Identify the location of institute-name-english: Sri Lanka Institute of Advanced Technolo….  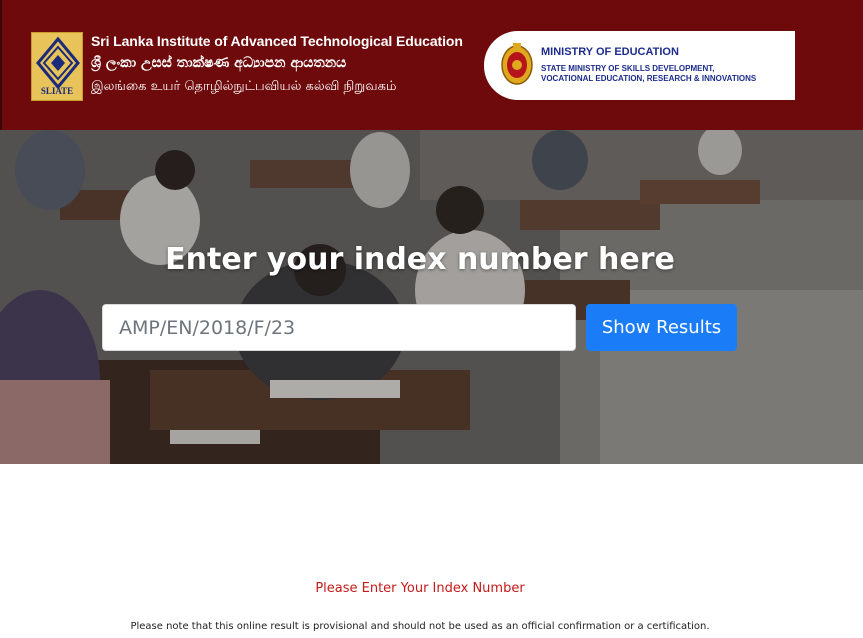
(277, 41).